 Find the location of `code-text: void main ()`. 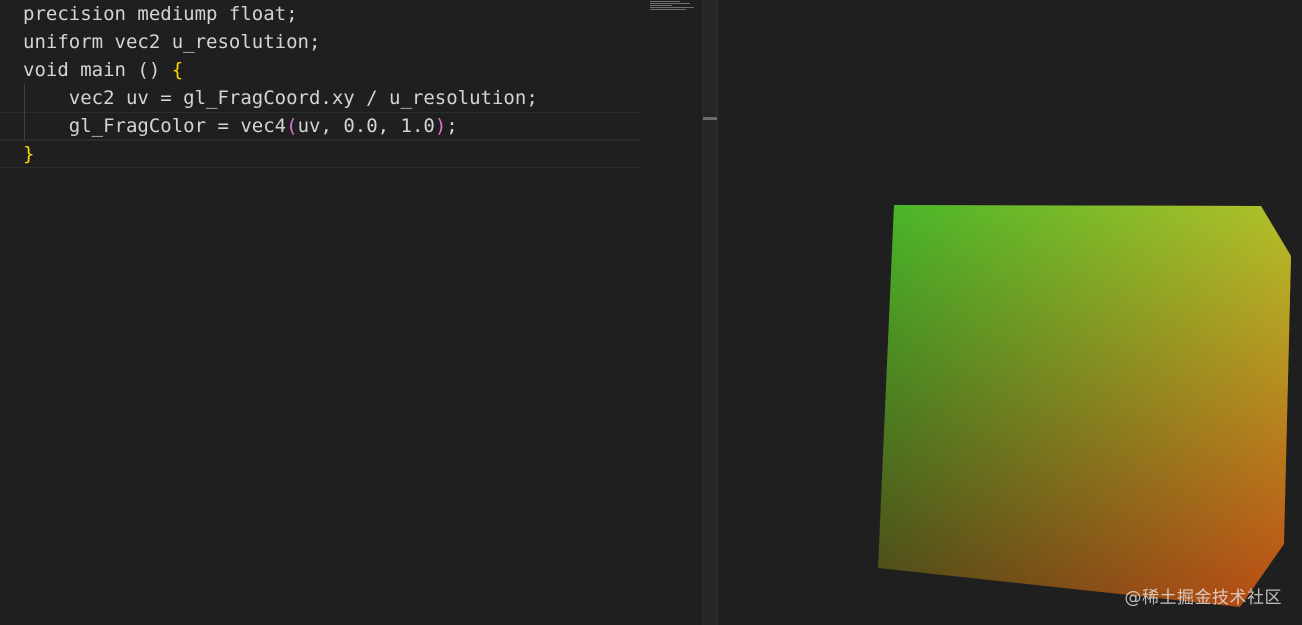

code-text: void main () is located at coordinates (97, 70).